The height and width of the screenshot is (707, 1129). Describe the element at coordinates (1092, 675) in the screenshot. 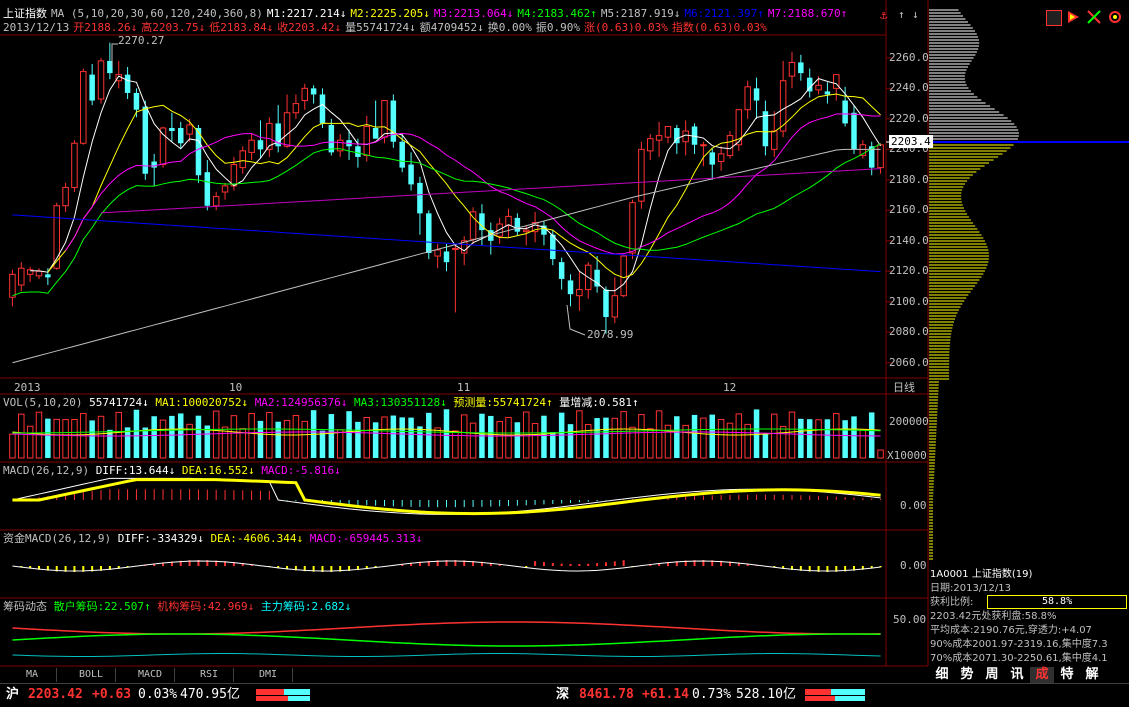

I see `side-tab-explain: 解` at that location.